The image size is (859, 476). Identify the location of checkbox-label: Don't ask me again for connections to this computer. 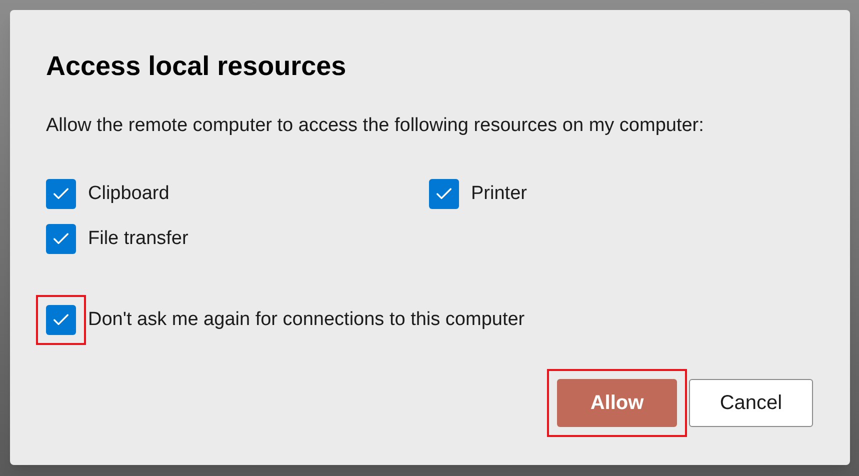
(306, 320).